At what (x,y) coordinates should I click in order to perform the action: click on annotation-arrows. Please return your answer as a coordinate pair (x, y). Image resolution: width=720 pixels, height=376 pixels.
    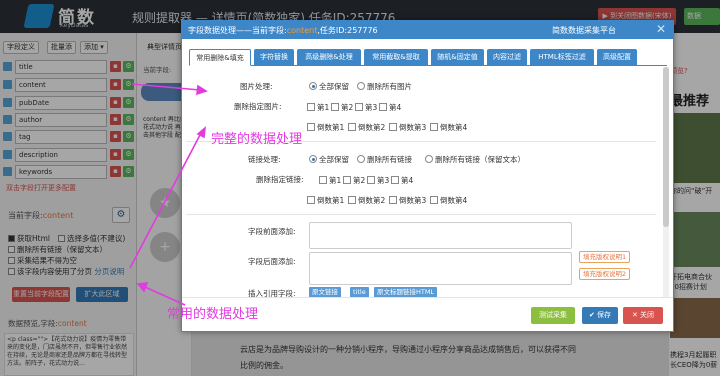
    Looking at the image, I should click on (168, 194).